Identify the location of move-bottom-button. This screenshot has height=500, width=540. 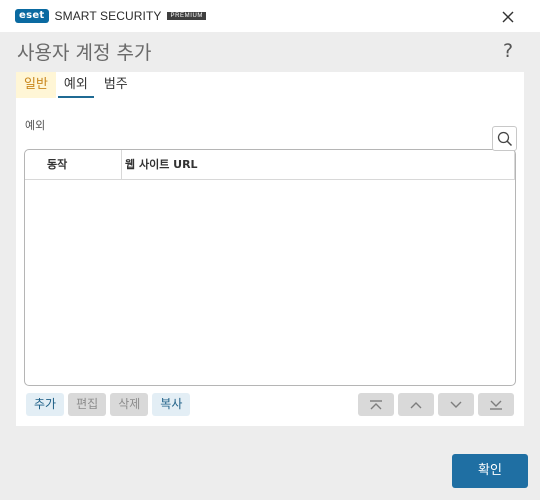
(496, 404).